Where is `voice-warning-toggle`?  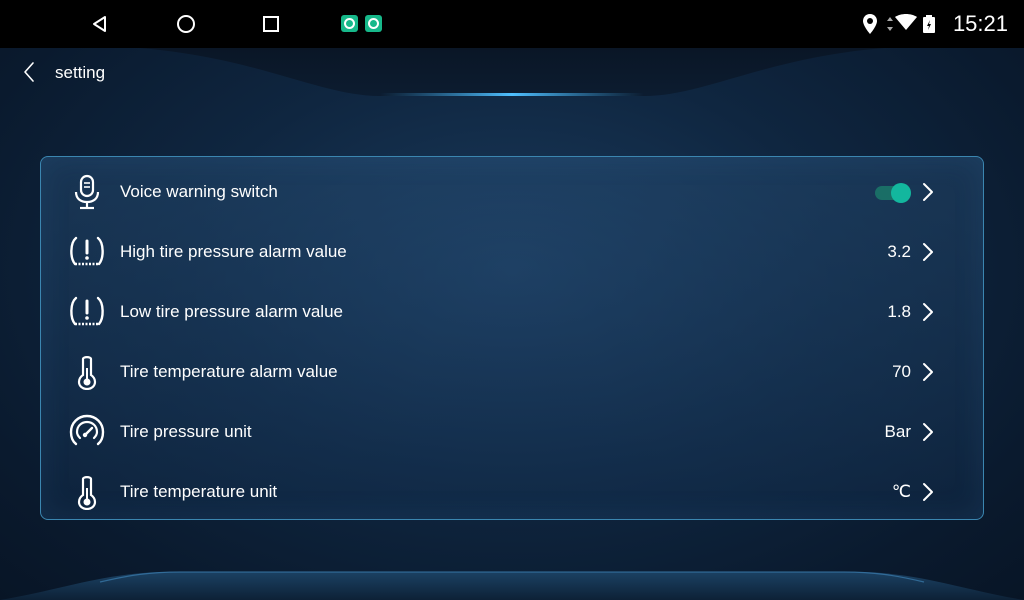
voice-warning-toggle is located at coordinates (893, 193).